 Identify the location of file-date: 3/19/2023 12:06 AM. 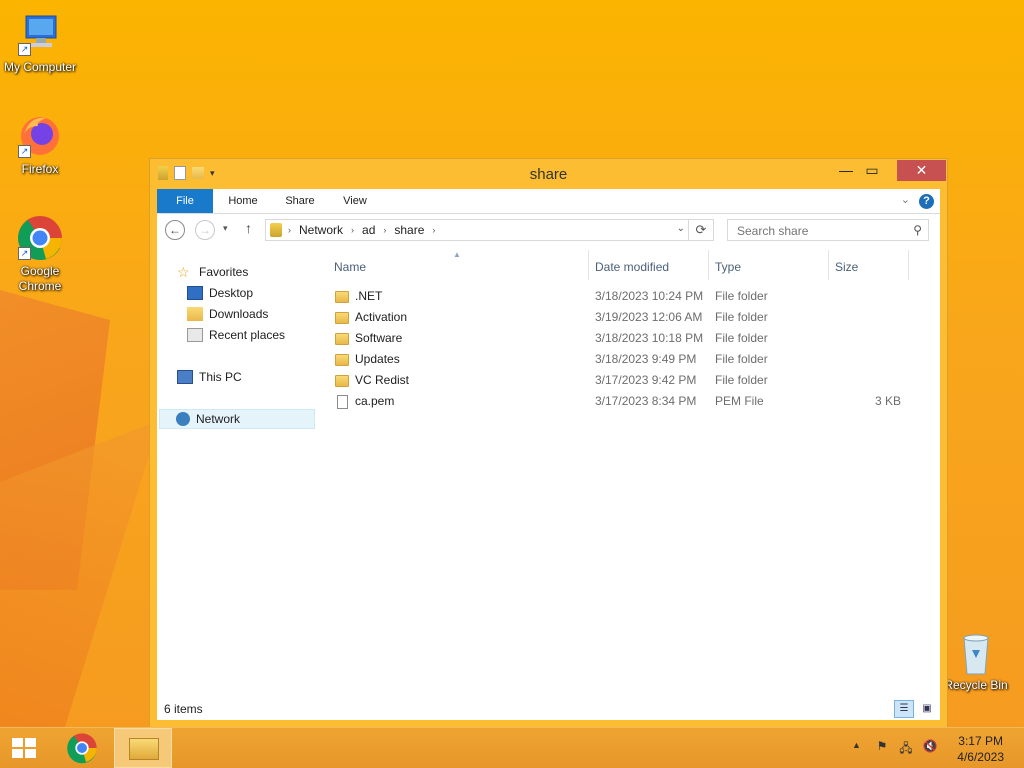
(649, 317).